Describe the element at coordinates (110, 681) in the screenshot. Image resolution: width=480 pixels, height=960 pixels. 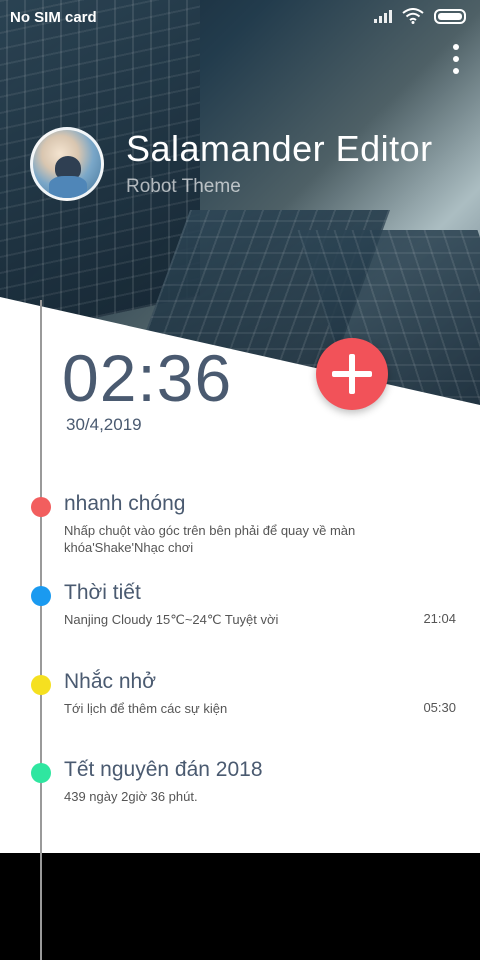
I see `timeline-item-title: Nhắc nhở` at that location.